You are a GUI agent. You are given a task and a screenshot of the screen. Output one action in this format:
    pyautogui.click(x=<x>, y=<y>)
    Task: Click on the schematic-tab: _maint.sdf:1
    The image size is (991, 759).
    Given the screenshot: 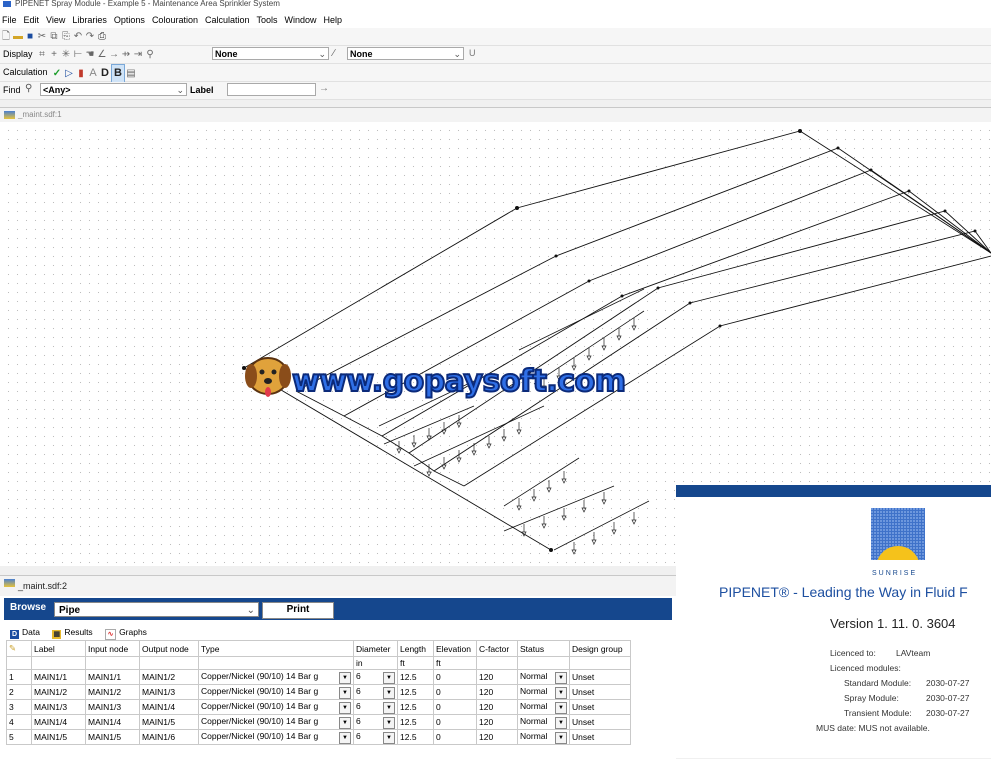 What is the action you would take?
    pyautogui.click(x=495, y=115)
    